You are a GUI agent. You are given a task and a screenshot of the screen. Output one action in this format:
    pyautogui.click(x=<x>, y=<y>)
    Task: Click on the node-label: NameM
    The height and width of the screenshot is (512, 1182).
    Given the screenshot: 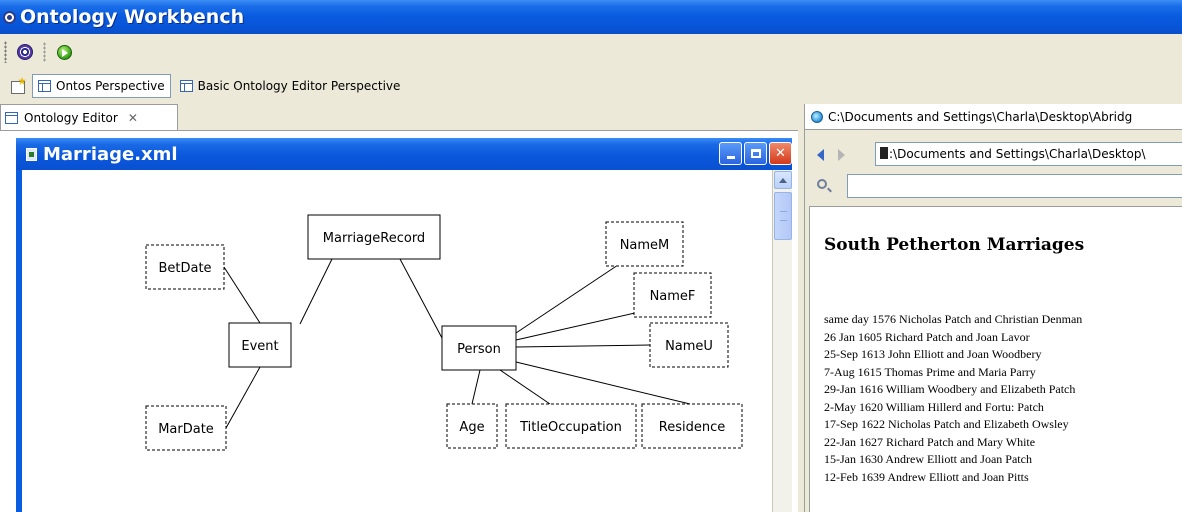 What is the action you would take?
    pyautogui.click(x=645, y=245)
    